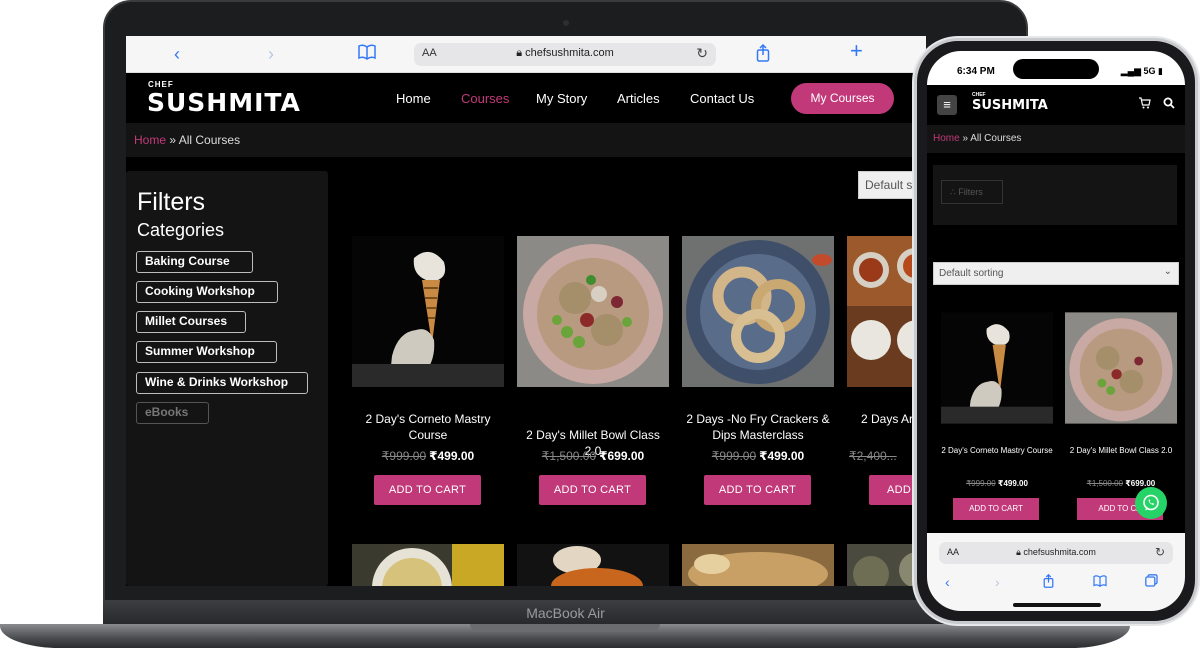 This screenshot has height=650, width=1200. What do you see at coordinates (947, 105) in the screenshot?
I see `hamburger-menu-icon: ≡` at bounding box center [947, 105].